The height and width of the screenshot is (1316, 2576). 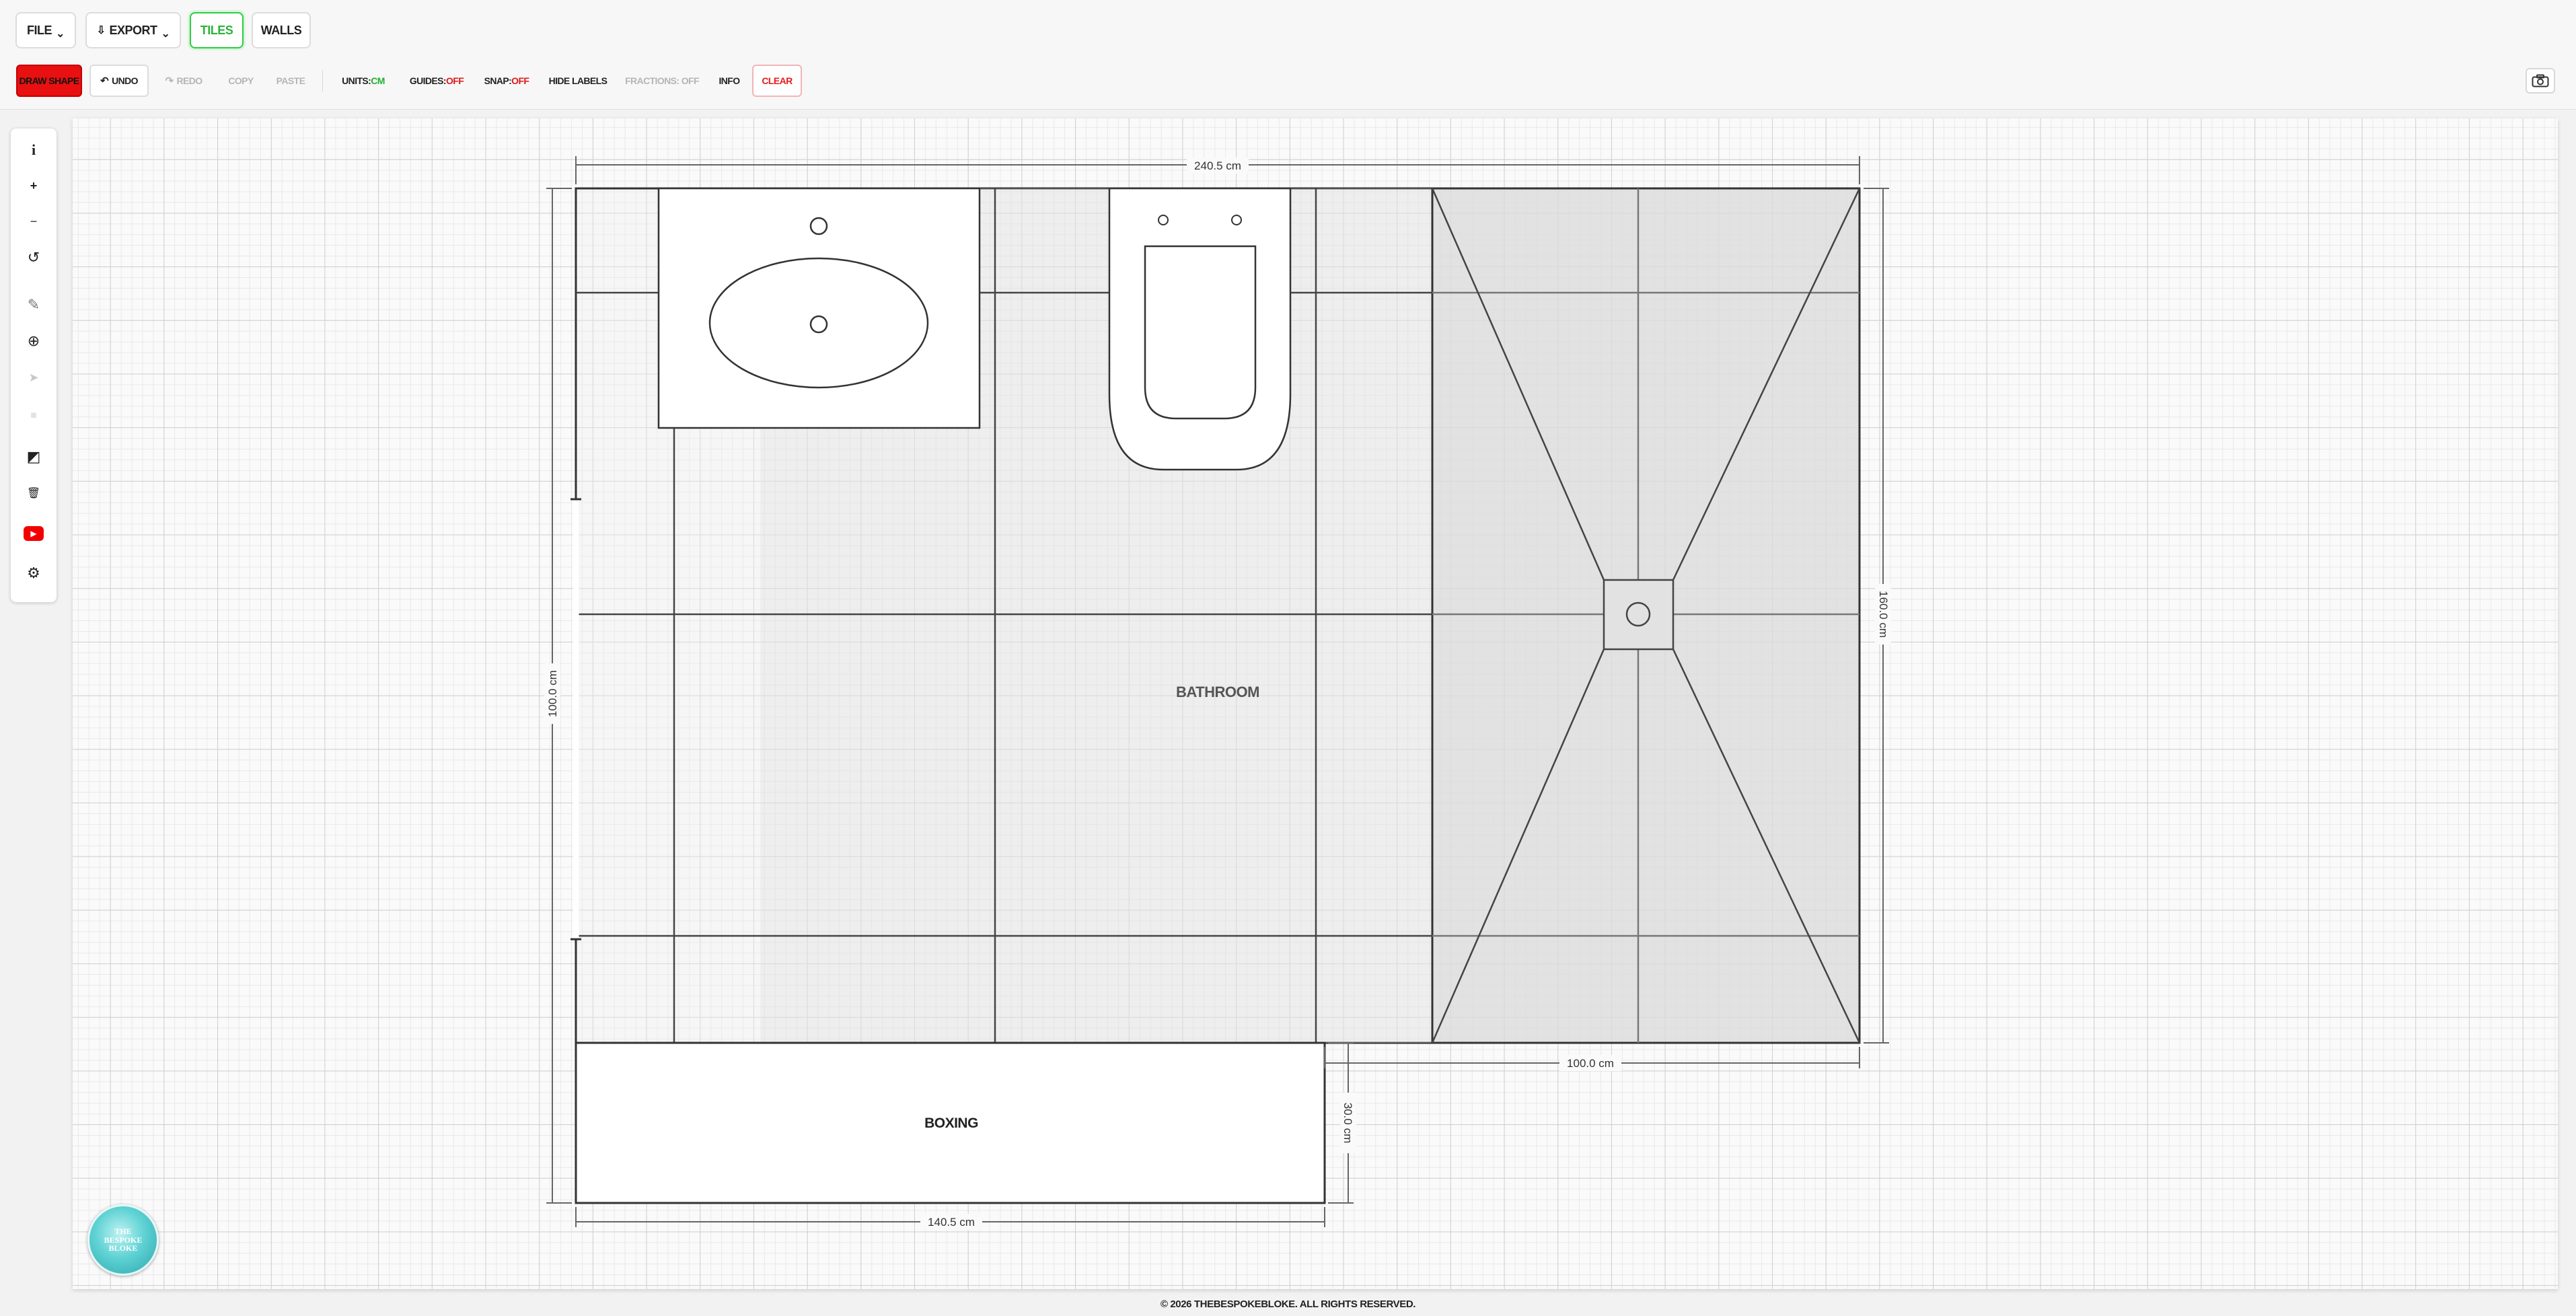 I want to click on basin-unit, so click(x=819, y=308).